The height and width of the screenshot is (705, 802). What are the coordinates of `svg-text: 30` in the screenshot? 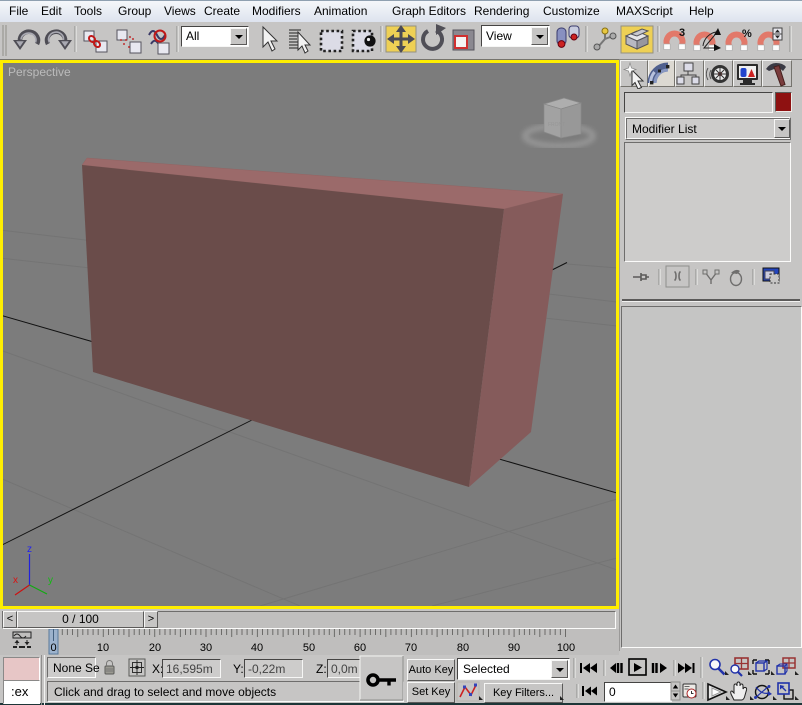 It's located at (206, 648).